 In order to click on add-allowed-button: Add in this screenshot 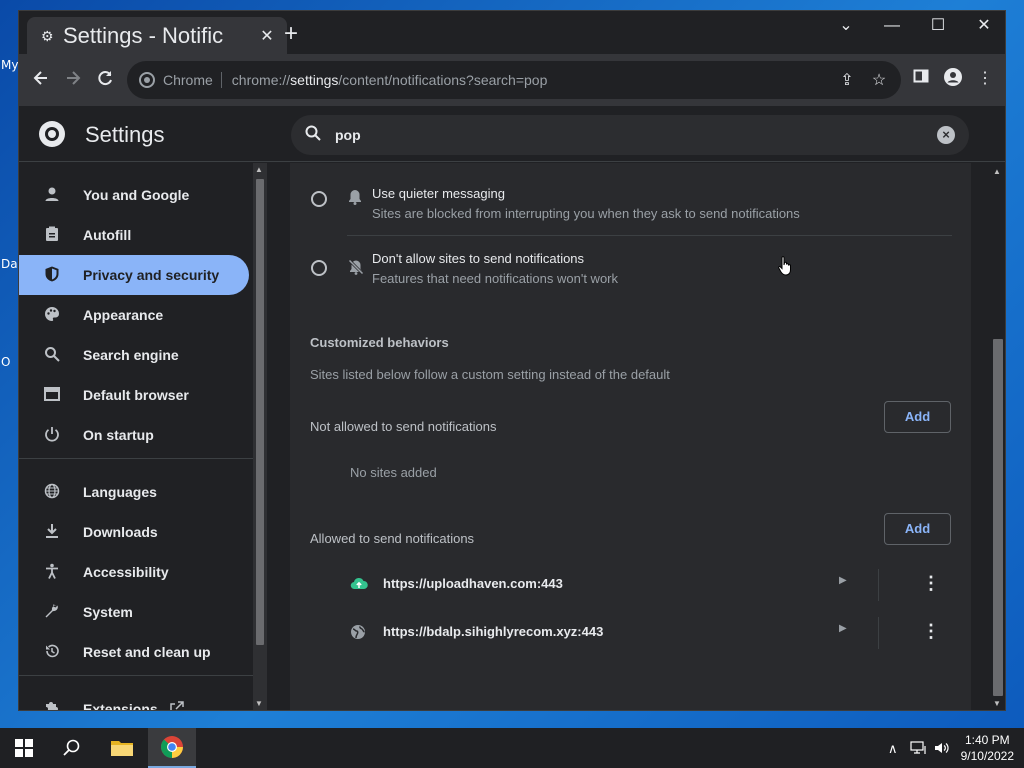, I will do `click(917, 529)`.